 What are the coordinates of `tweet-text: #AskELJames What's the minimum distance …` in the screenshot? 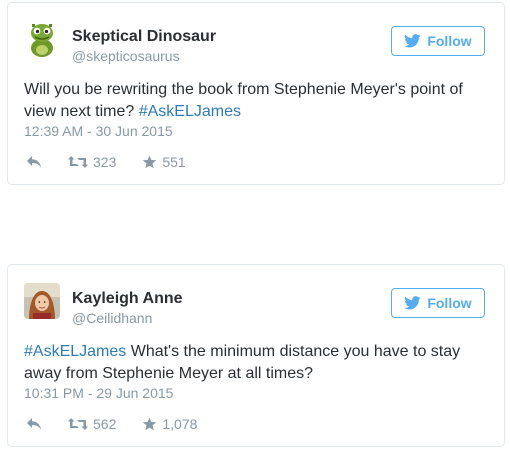 It's located at (257, 363).